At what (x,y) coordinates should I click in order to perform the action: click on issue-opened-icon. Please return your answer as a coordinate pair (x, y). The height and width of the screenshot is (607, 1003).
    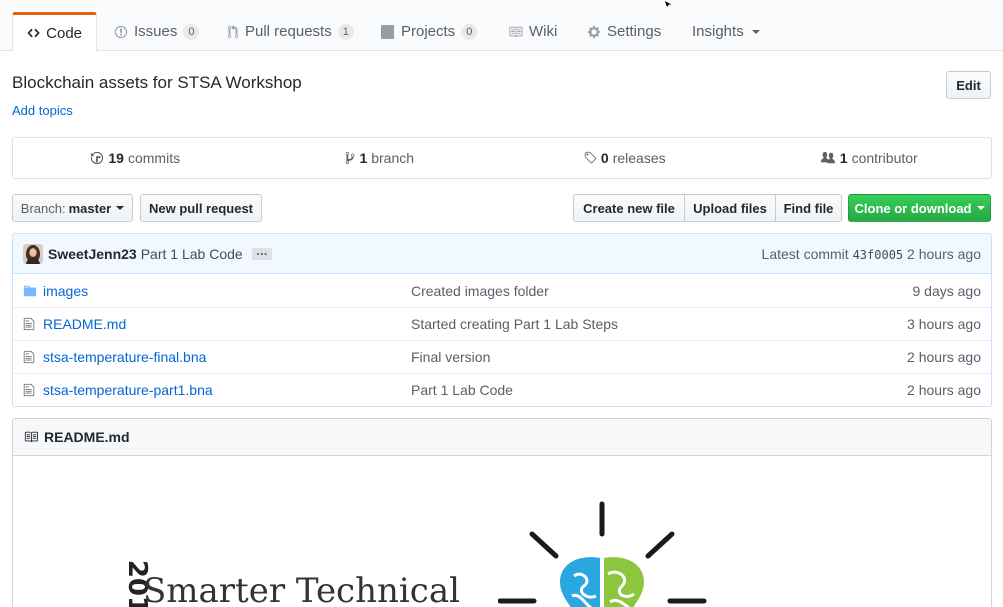
    Looking at the image, I should click on (121, 31).